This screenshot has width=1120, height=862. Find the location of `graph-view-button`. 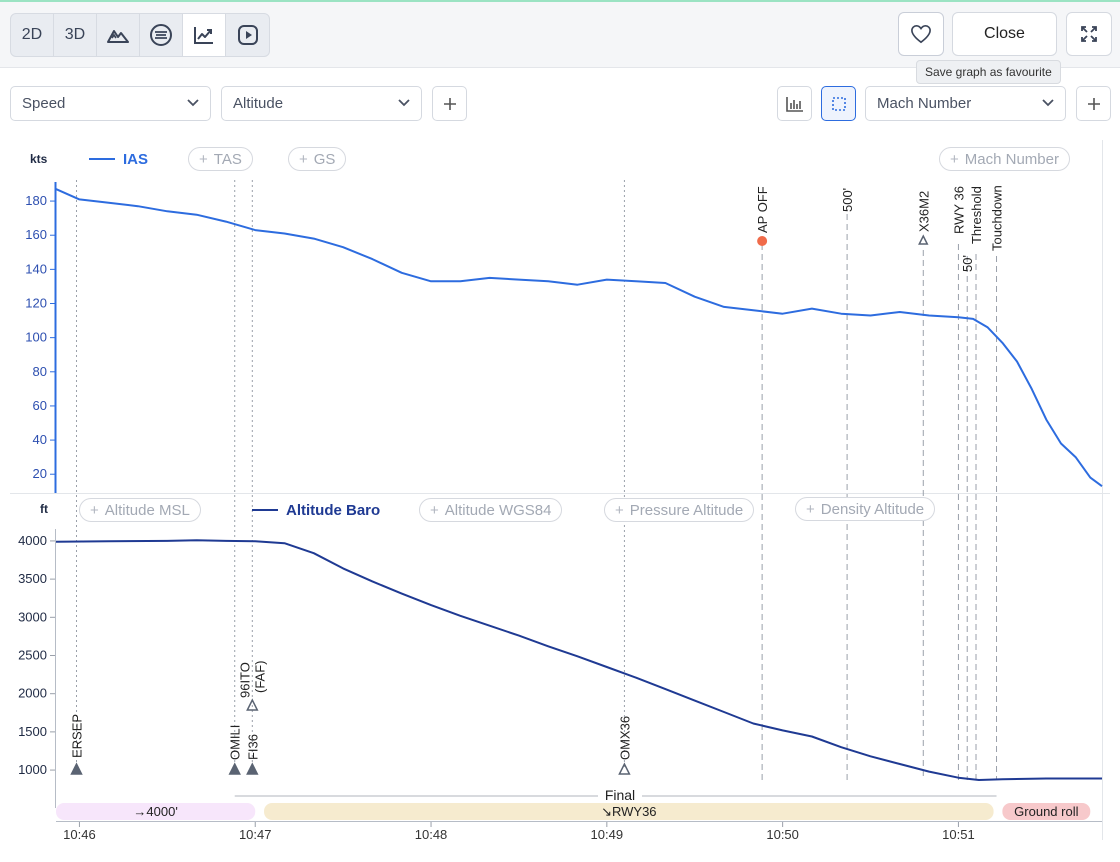

graph-view-button is located at coordinates (204, 35).